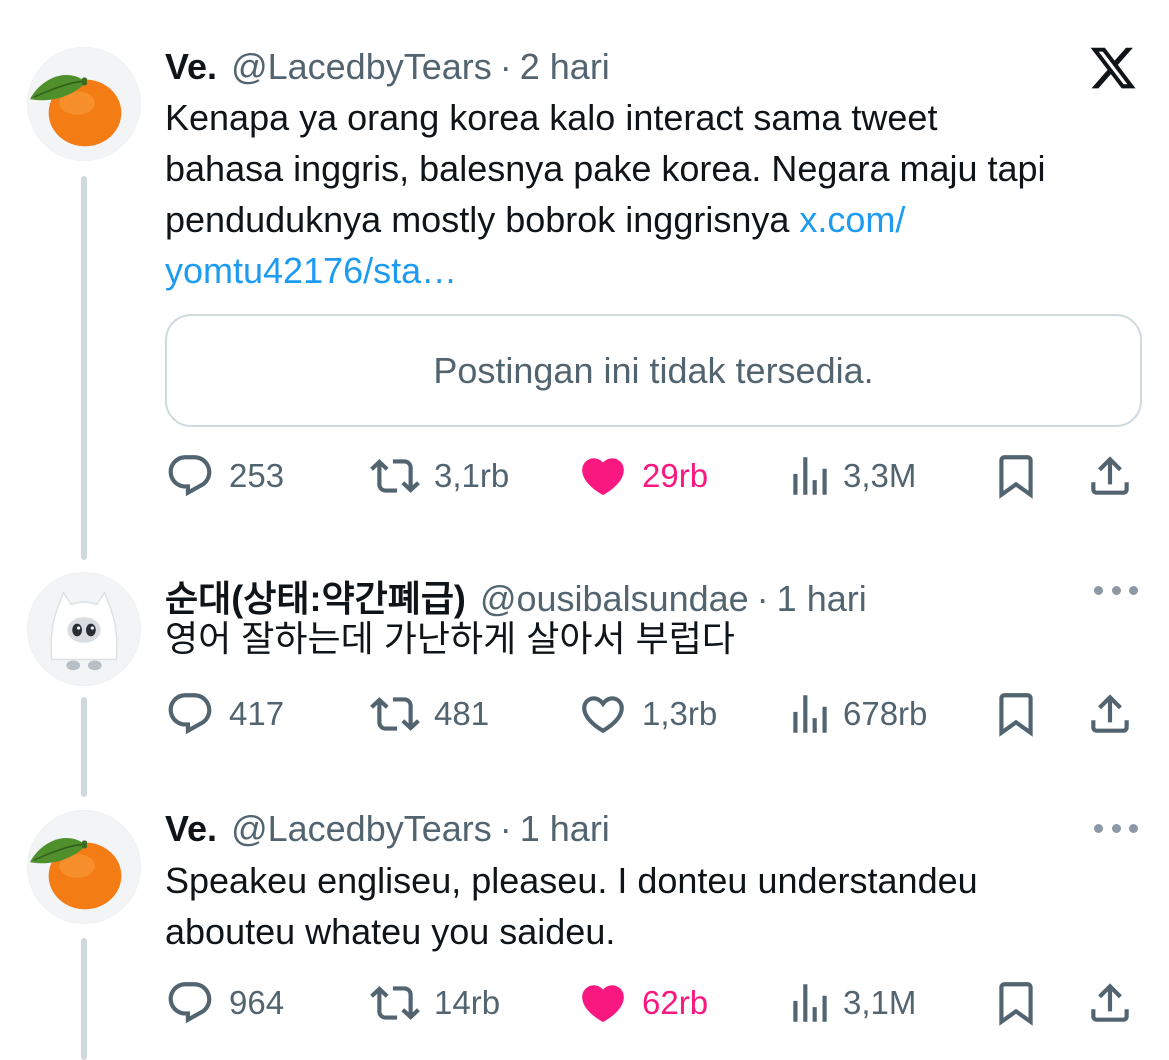  Describe the element at coordinates (224, 714) in the screenshot. I see `reply-button: 417` at that location.